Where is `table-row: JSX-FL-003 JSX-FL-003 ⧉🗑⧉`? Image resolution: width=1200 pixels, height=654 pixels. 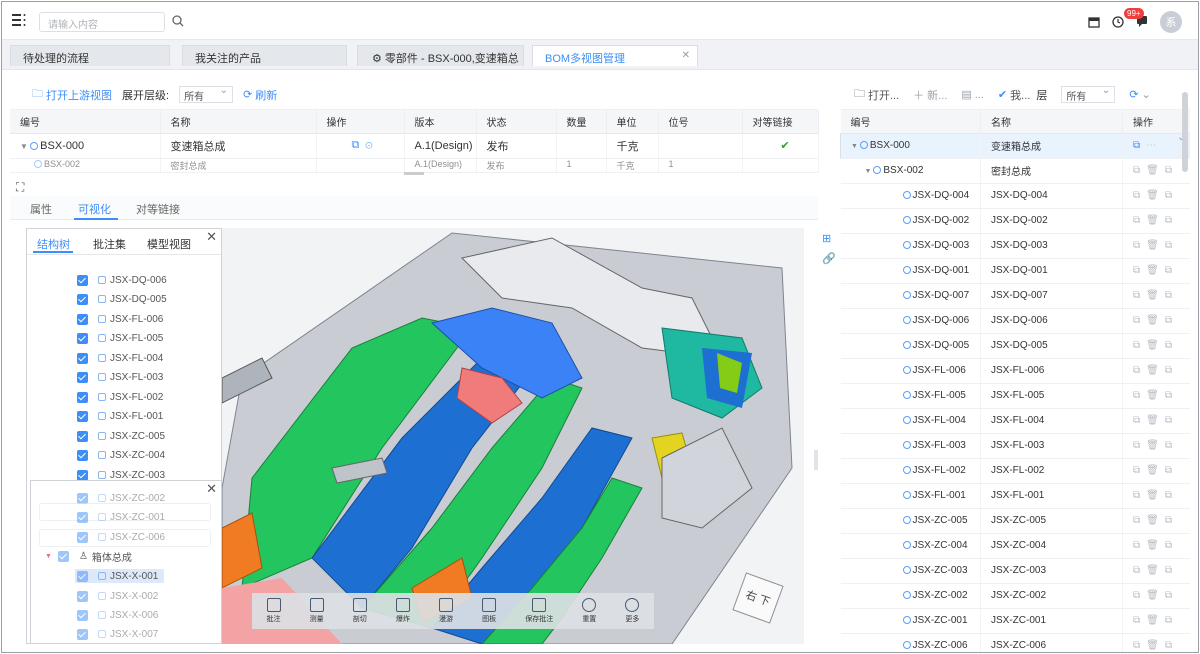
table-row: JSX-FL-003 JSX-FL-003 ⧉🗑⧉ is located at coordinates (1015, 446).